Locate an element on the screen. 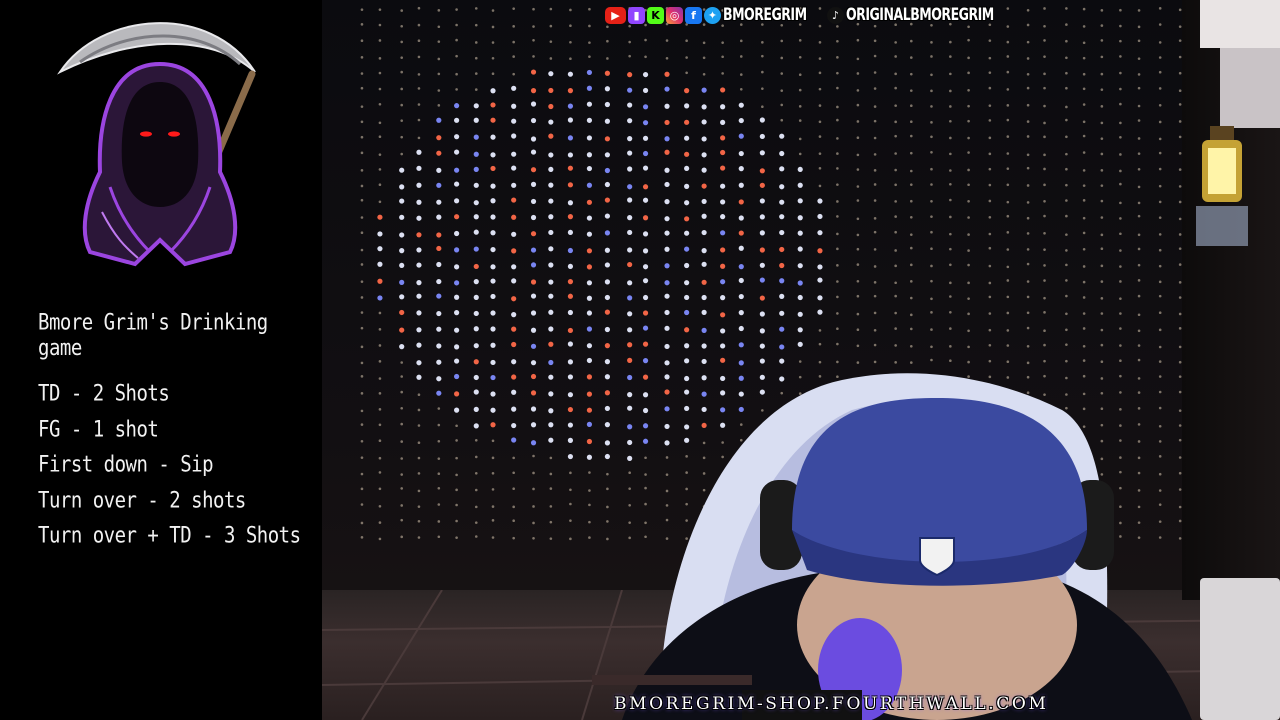  tiktok-icon: ♪ is located at coordinates (835, 15).